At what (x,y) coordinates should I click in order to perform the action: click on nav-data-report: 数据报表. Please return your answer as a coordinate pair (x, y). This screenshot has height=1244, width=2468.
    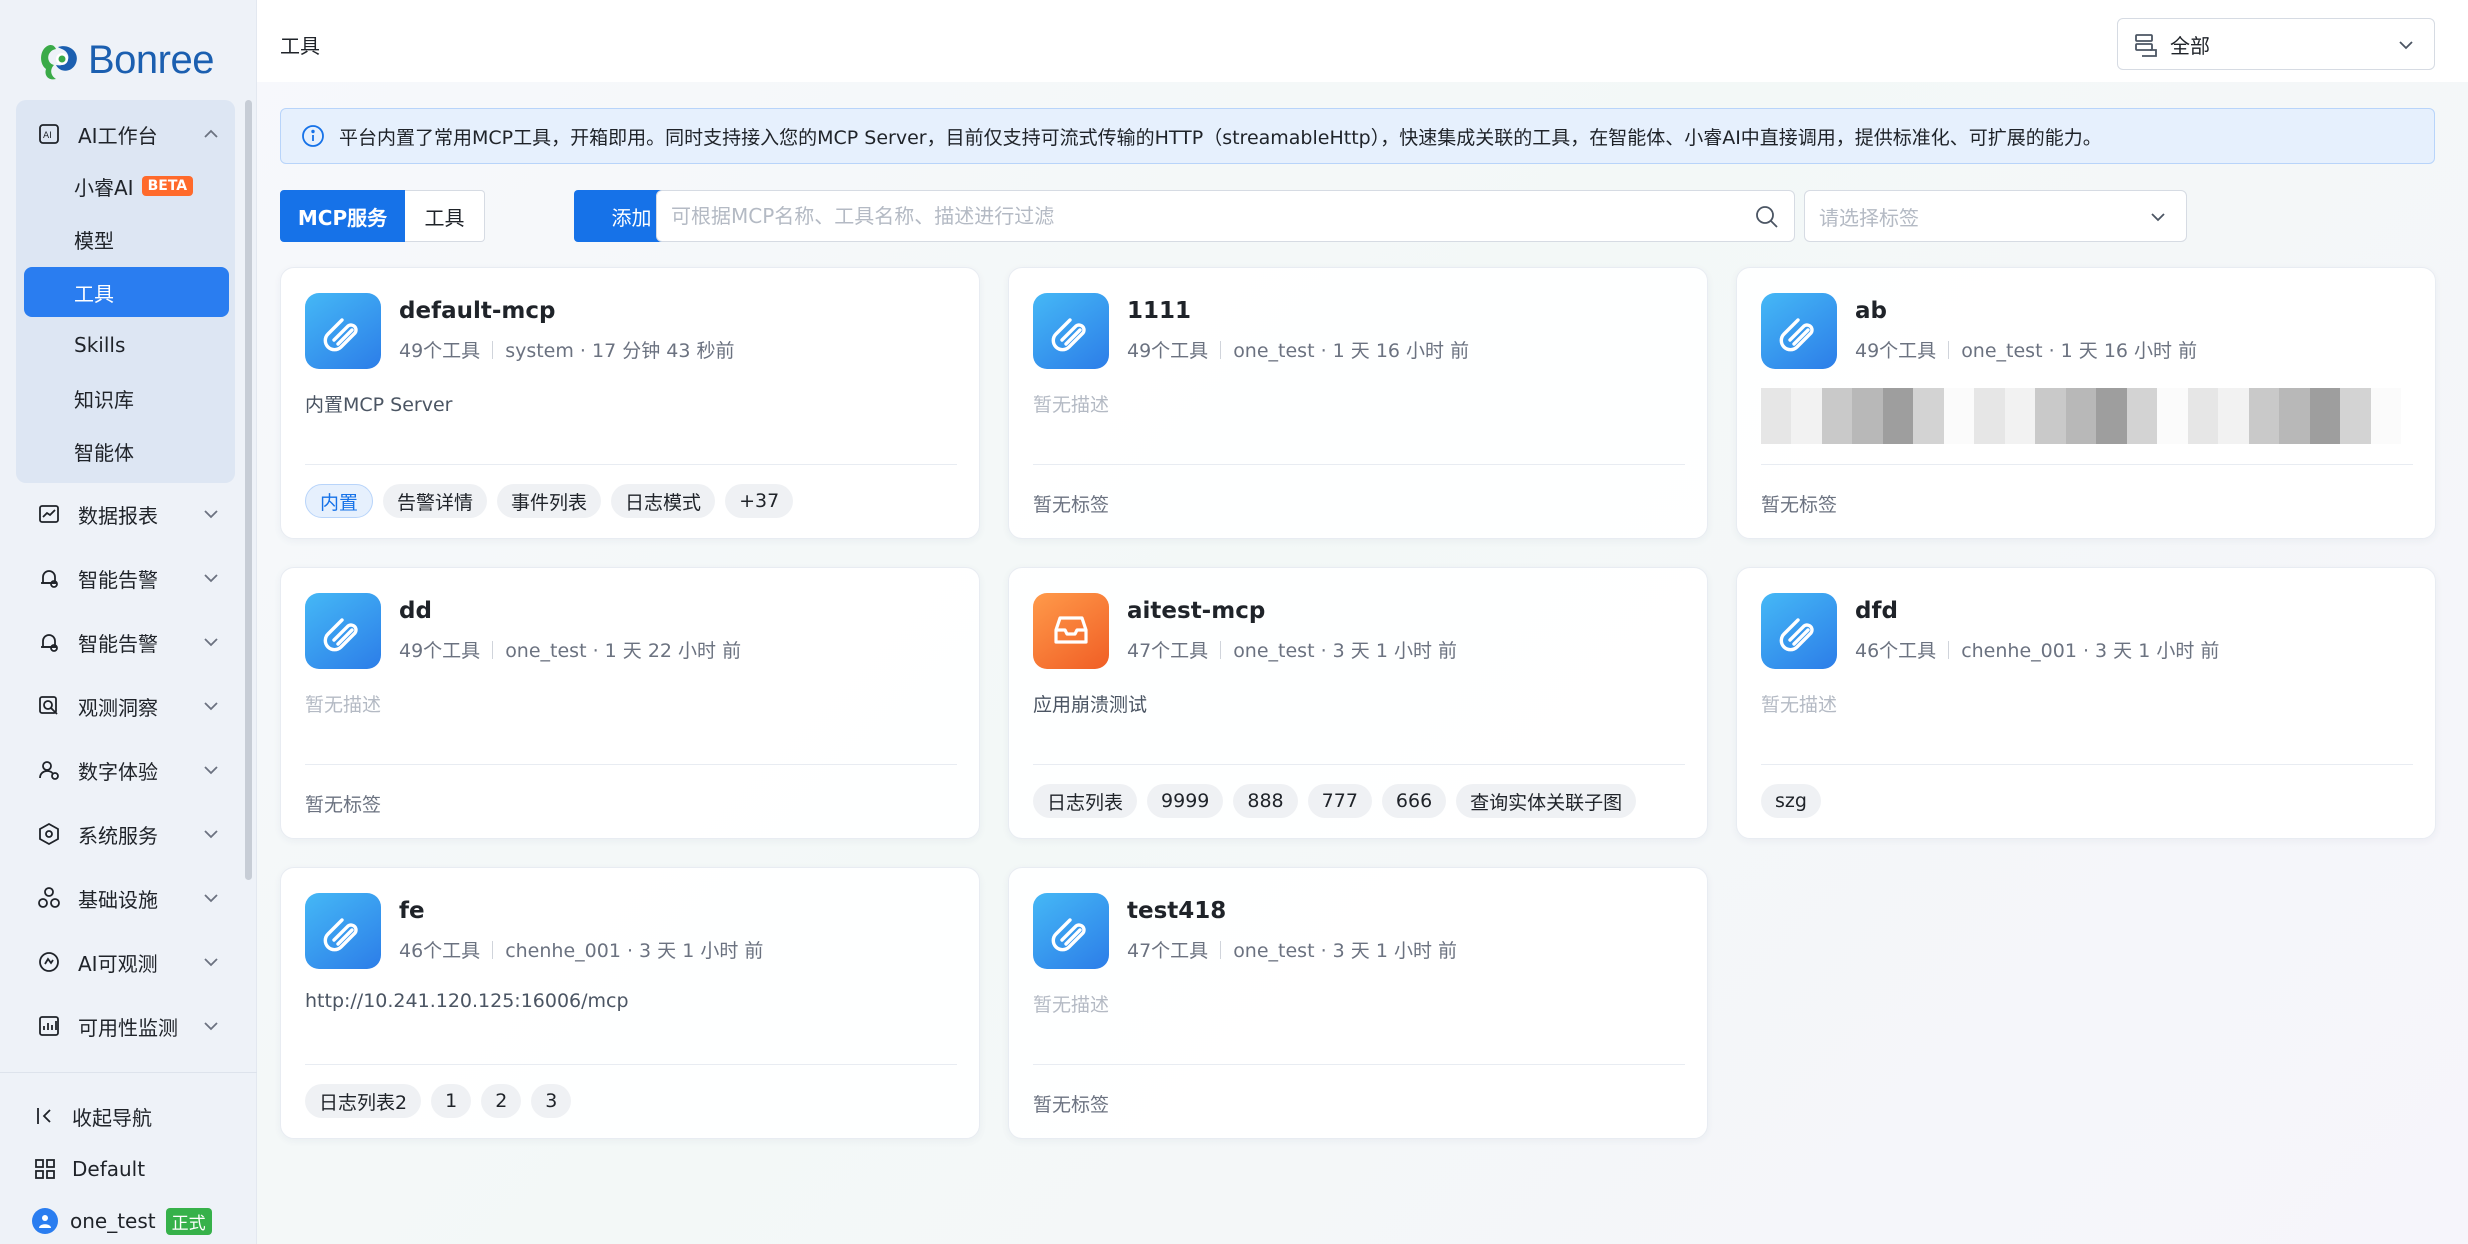
    Looking at the image, I should click on (125, 514).